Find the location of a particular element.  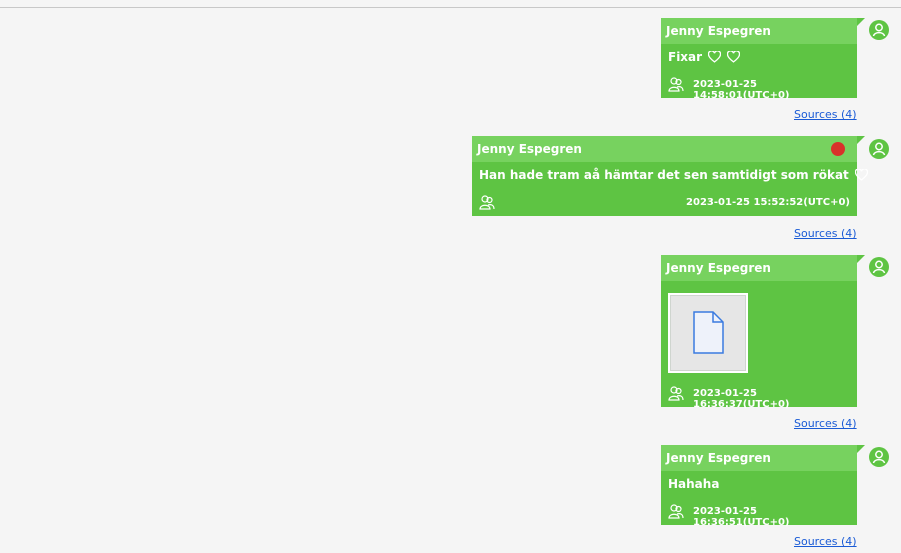

file-icon is located at coordinates (708, 332).